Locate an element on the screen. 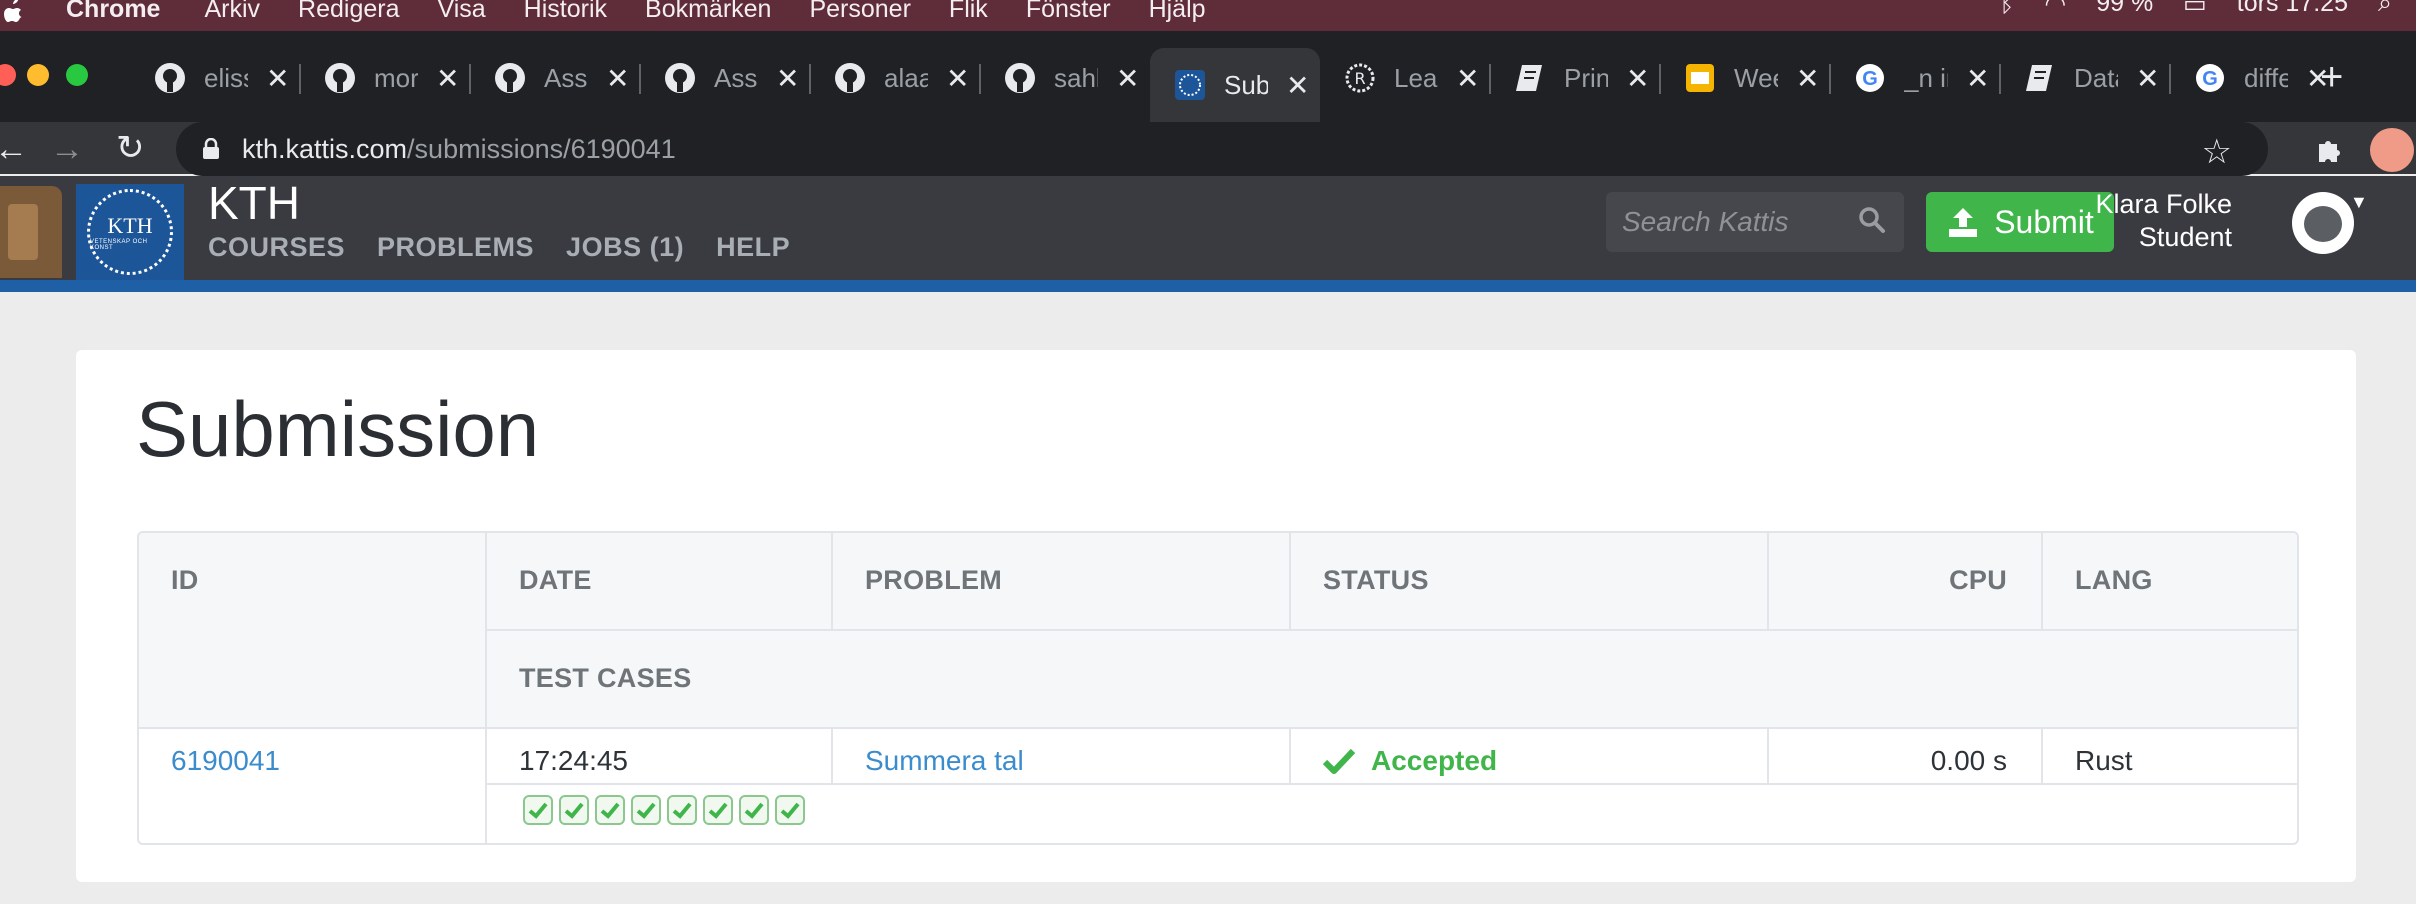 The width and height of the screenshot is (2416, 904). browser-tab: G _n ir ✕ is located at coordinates (1915, 78).